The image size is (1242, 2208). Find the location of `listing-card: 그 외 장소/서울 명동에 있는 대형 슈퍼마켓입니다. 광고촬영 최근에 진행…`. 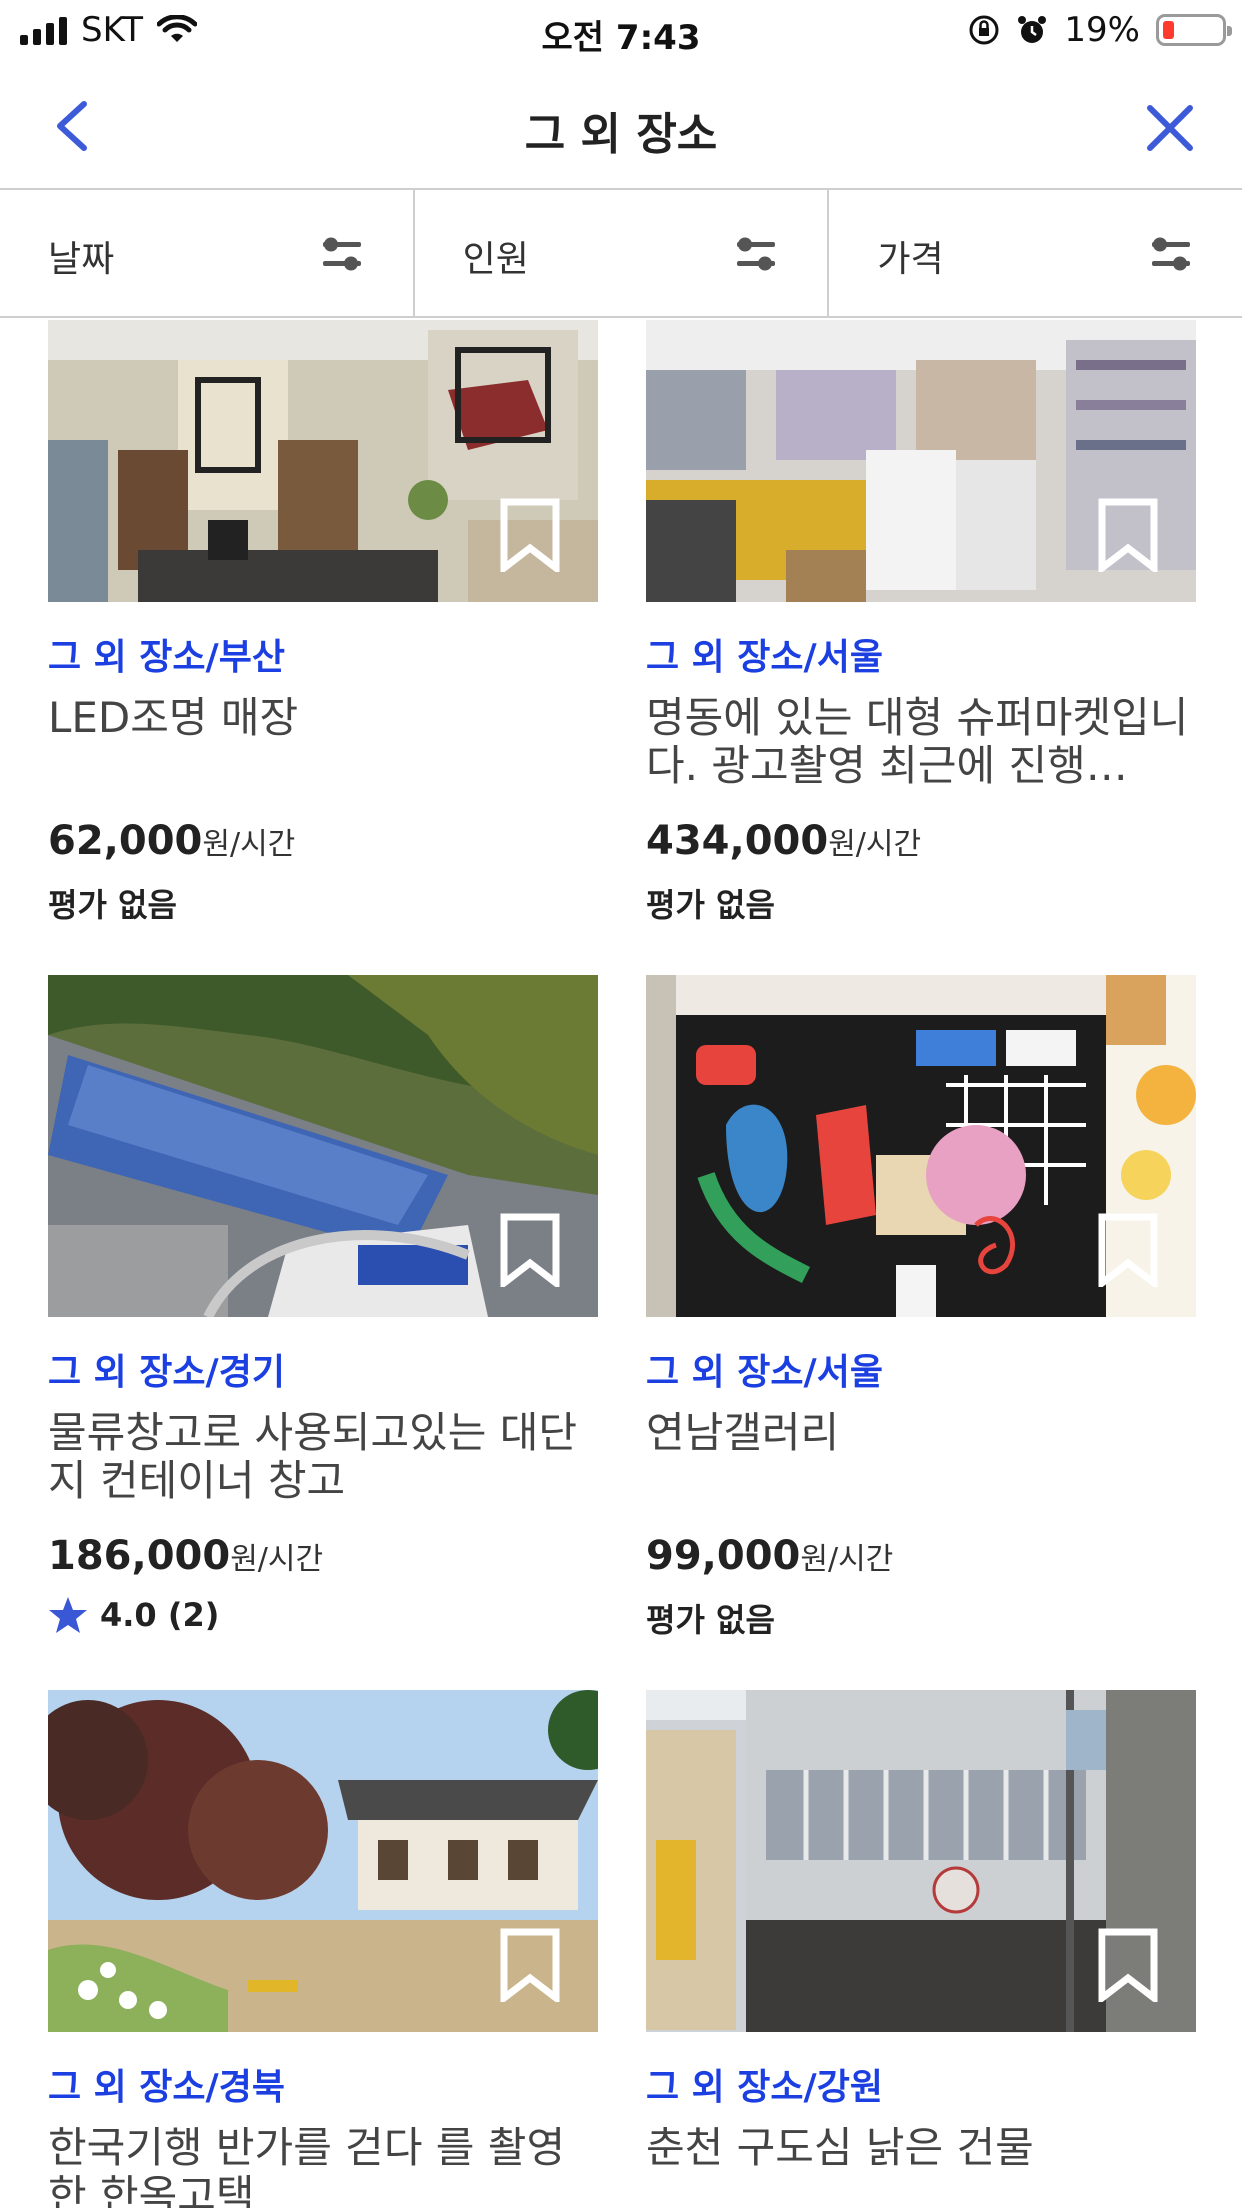

listing-card: 그 외 장소/서울 명동에 있는 대형 슈퍼마켓입니다. 광고촬영 최근에 진행… is located at coordinates (921, 623).